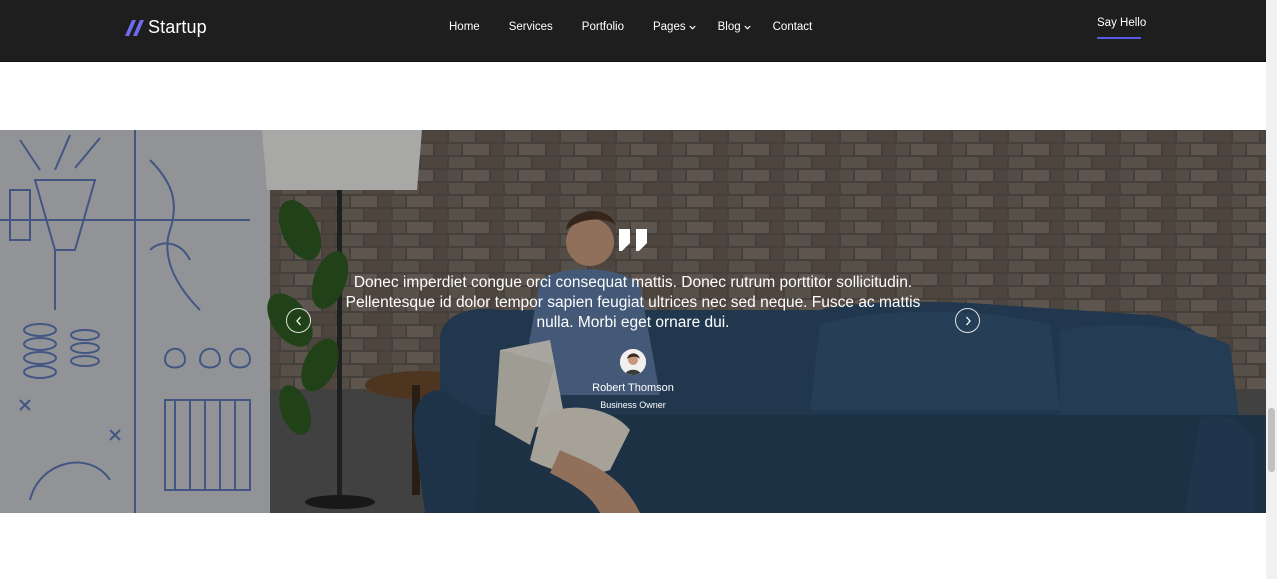  What do you see at coordinates (729, 27) in the screenshot?
I see `nav-blog-label: Blog` at bounding box center [729, 27].